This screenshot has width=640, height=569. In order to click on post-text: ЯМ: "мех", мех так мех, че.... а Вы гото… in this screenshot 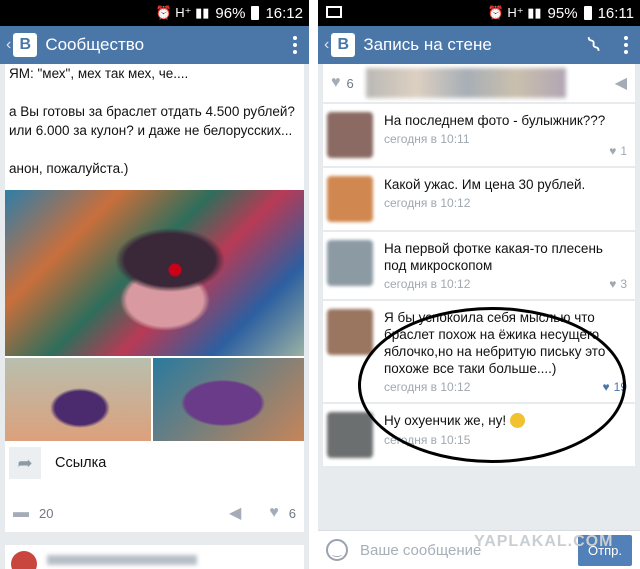, I will do `click(152, 121)`.